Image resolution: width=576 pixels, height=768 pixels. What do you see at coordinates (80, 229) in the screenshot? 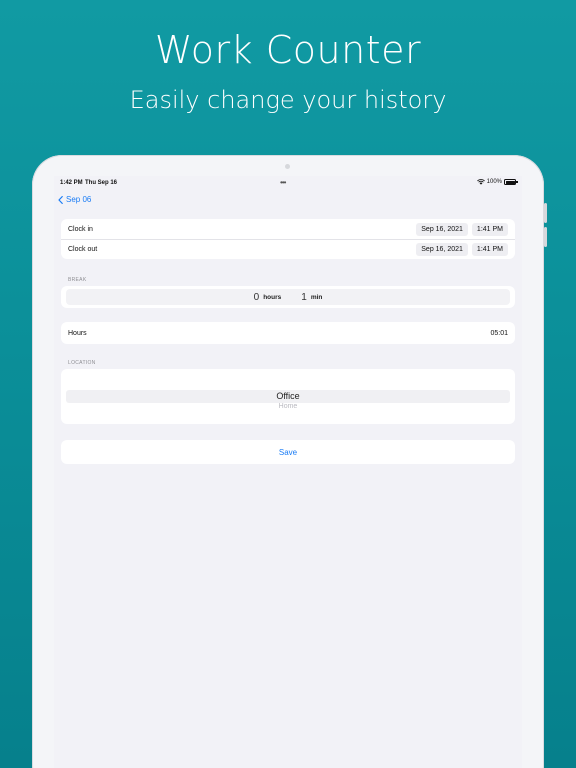
I see `clock-in-label: Clock in` at bounding box center [80, 229].